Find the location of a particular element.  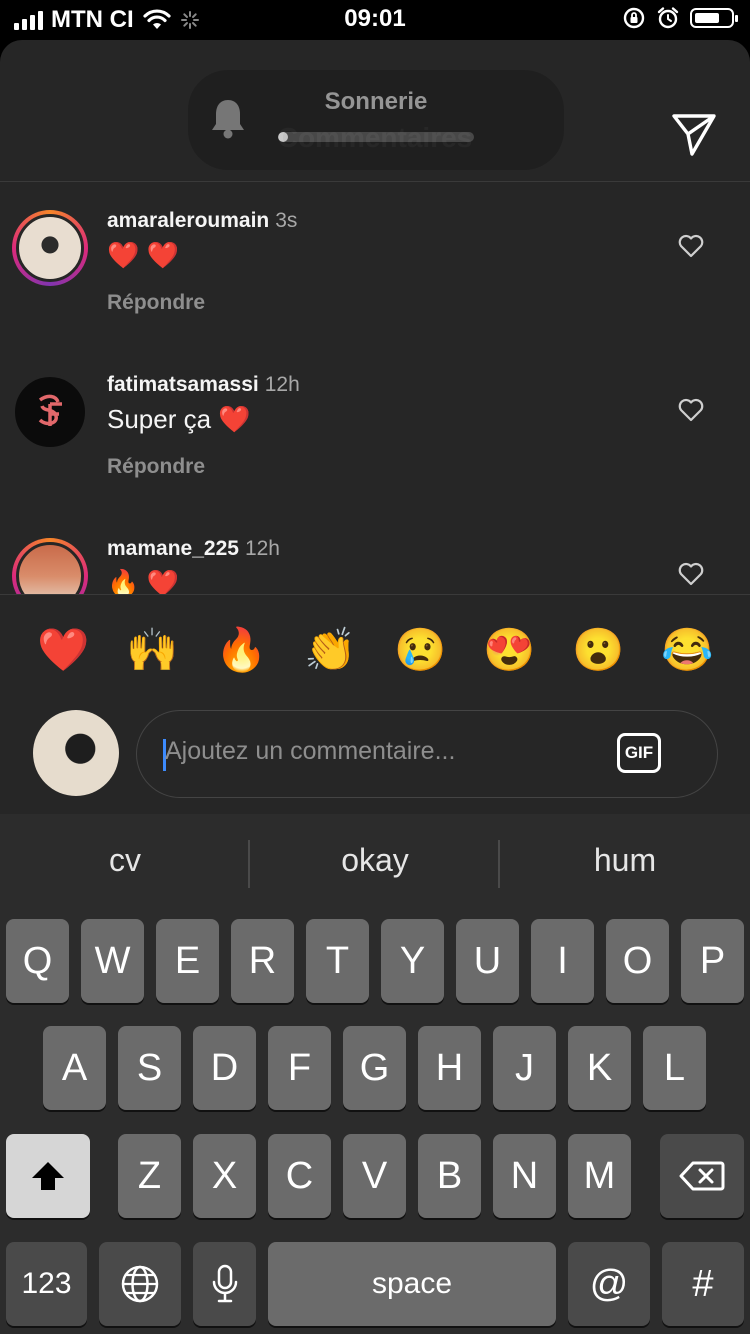

comment-item: fatimatsamassi 12h Super ça ❤️ Répondre is located at coordinates (375, 428).